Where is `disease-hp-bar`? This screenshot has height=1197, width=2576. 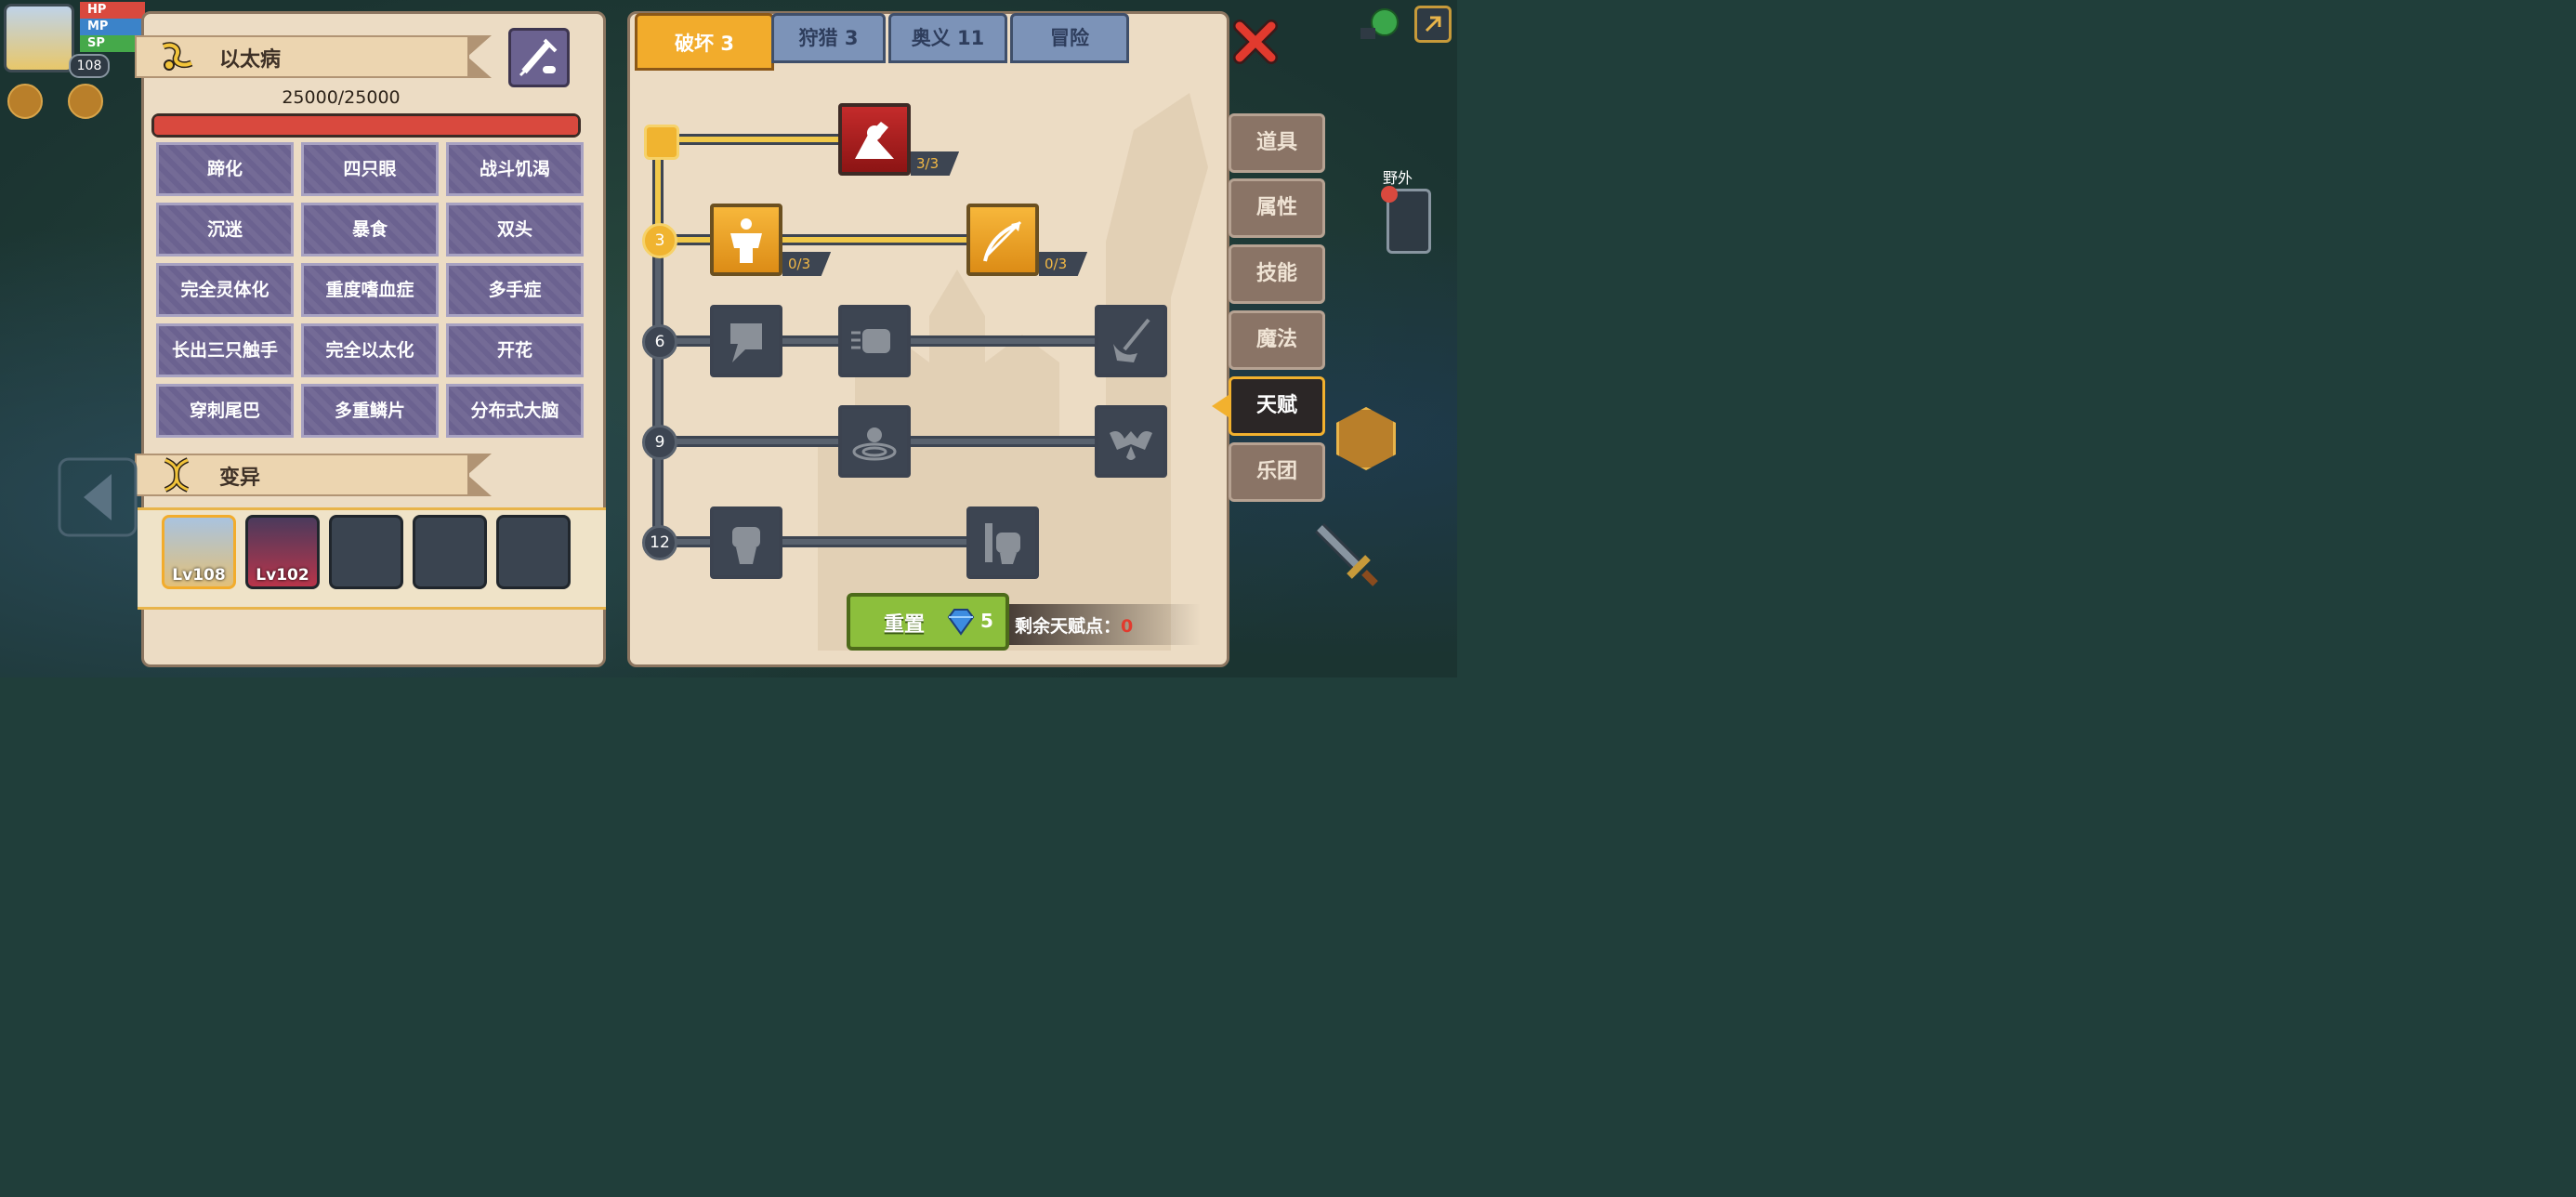 disease-hp-bar is located at coordinates (366, 125).